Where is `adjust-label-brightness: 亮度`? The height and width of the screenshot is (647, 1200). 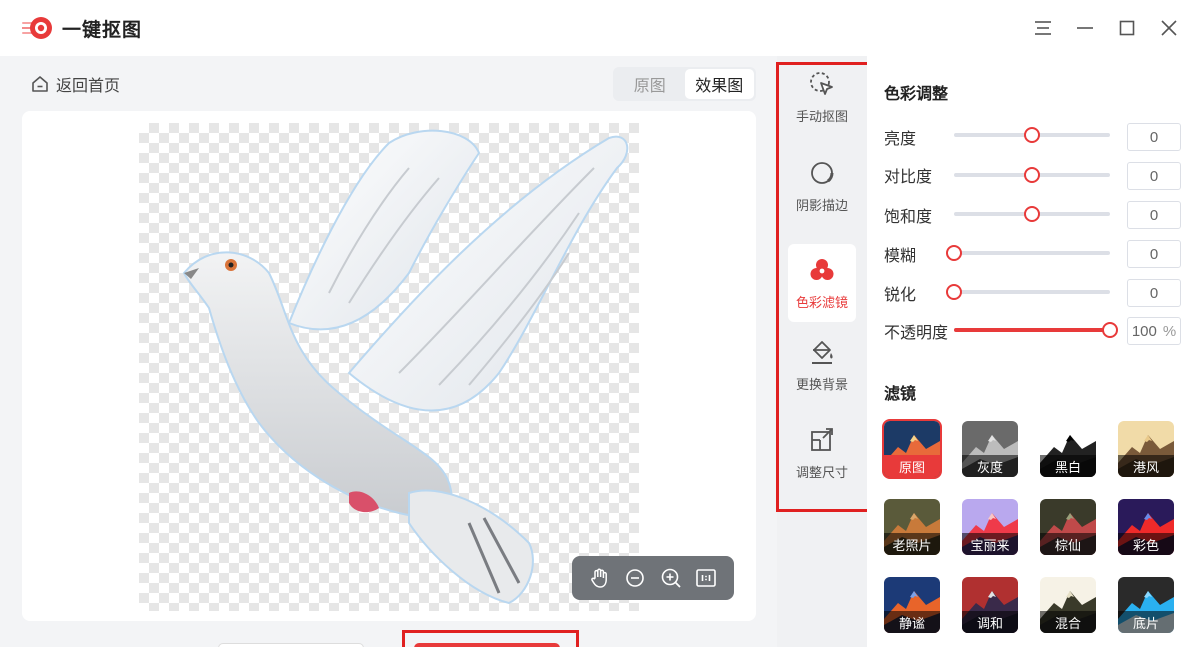
adjust-label-brightness: 亮度 is located at coordinates (900, 139).